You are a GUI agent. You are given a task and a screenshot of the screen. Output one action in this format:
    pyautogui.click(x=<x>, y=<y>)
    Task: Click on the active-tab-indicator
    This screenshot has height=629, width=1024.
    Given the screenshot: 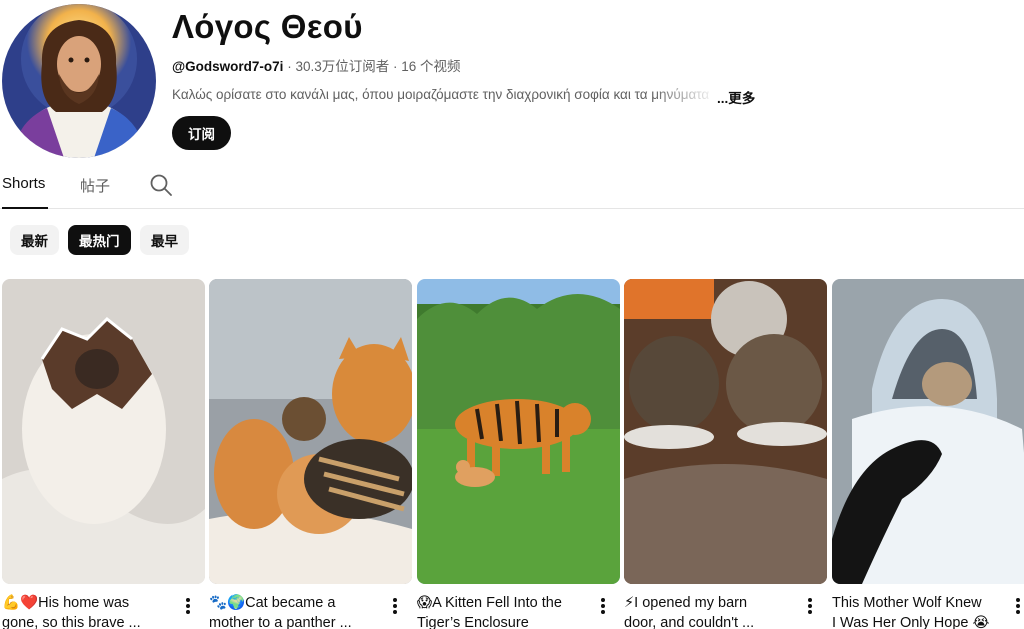 What is the action you would take?
    pyautogui.click(x=25, y=208)
    